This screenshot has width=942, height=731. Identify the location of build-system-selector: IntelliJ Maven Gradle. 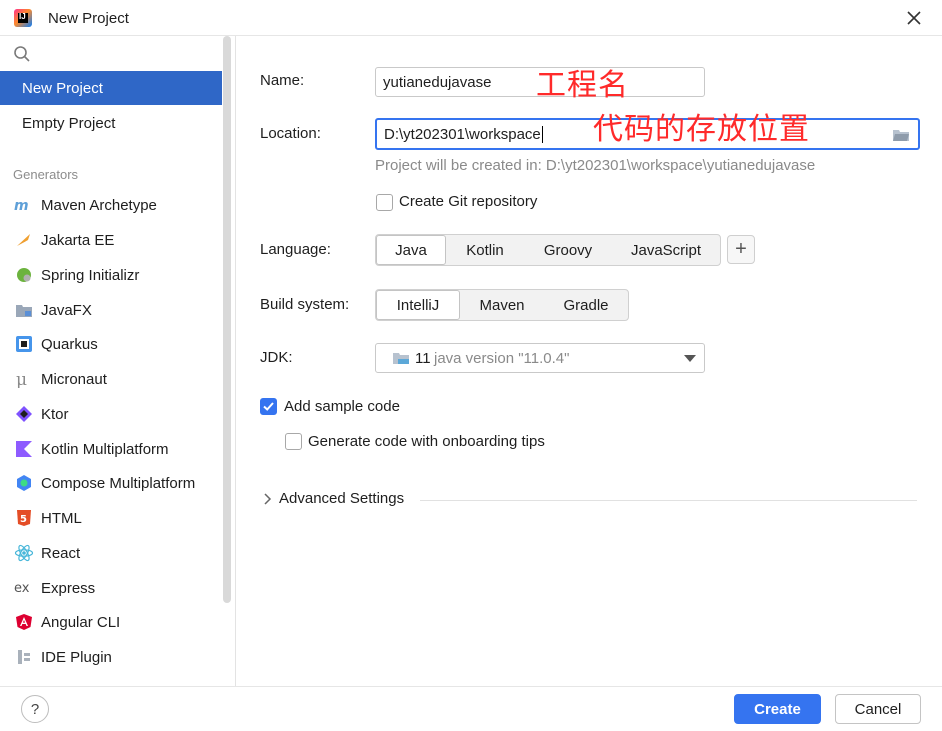
(502, 305).